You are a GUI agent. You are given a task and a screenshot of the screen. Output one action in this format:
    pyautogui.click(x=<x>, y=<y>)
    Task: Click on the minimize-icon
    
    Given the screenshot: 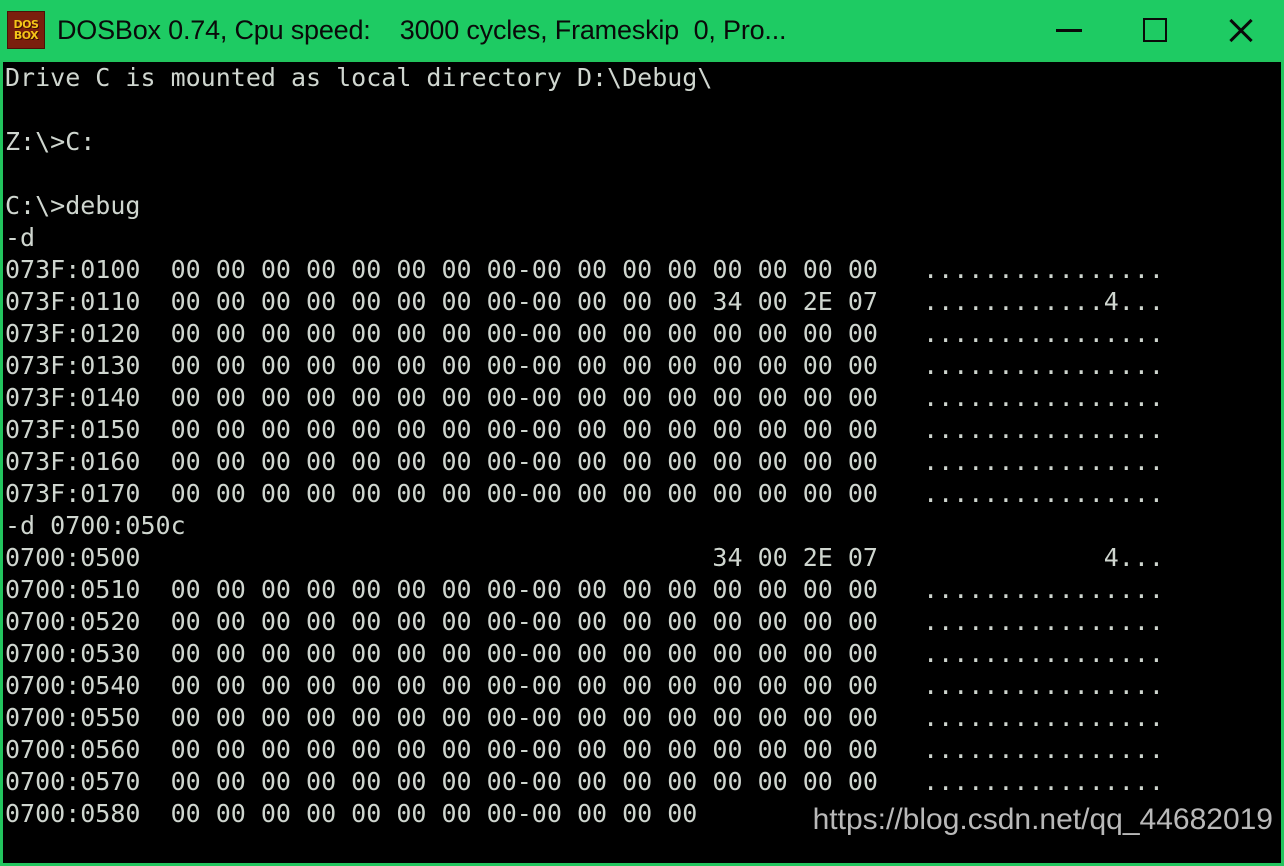 What is the action you would take?
    pyautogui.click(x=1069, y=30)
    